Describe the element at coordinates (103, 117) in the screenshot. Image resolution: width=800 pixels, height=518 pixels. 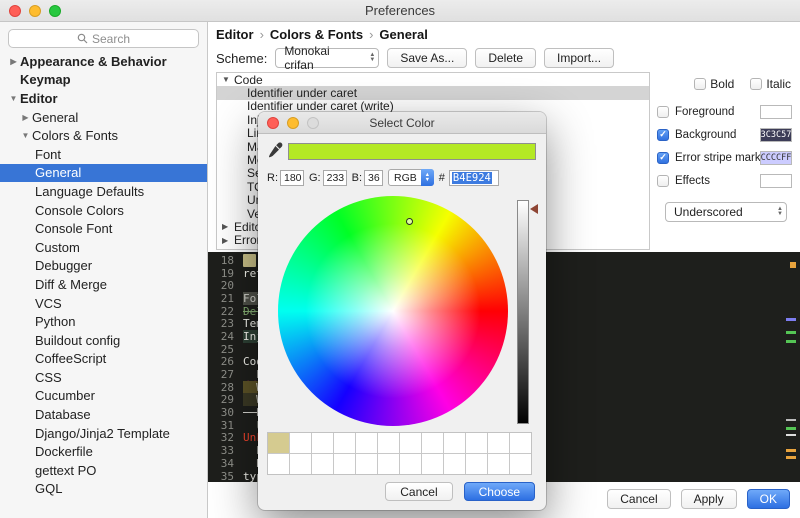
I see `sidebar-item: ▶ General` at that location.